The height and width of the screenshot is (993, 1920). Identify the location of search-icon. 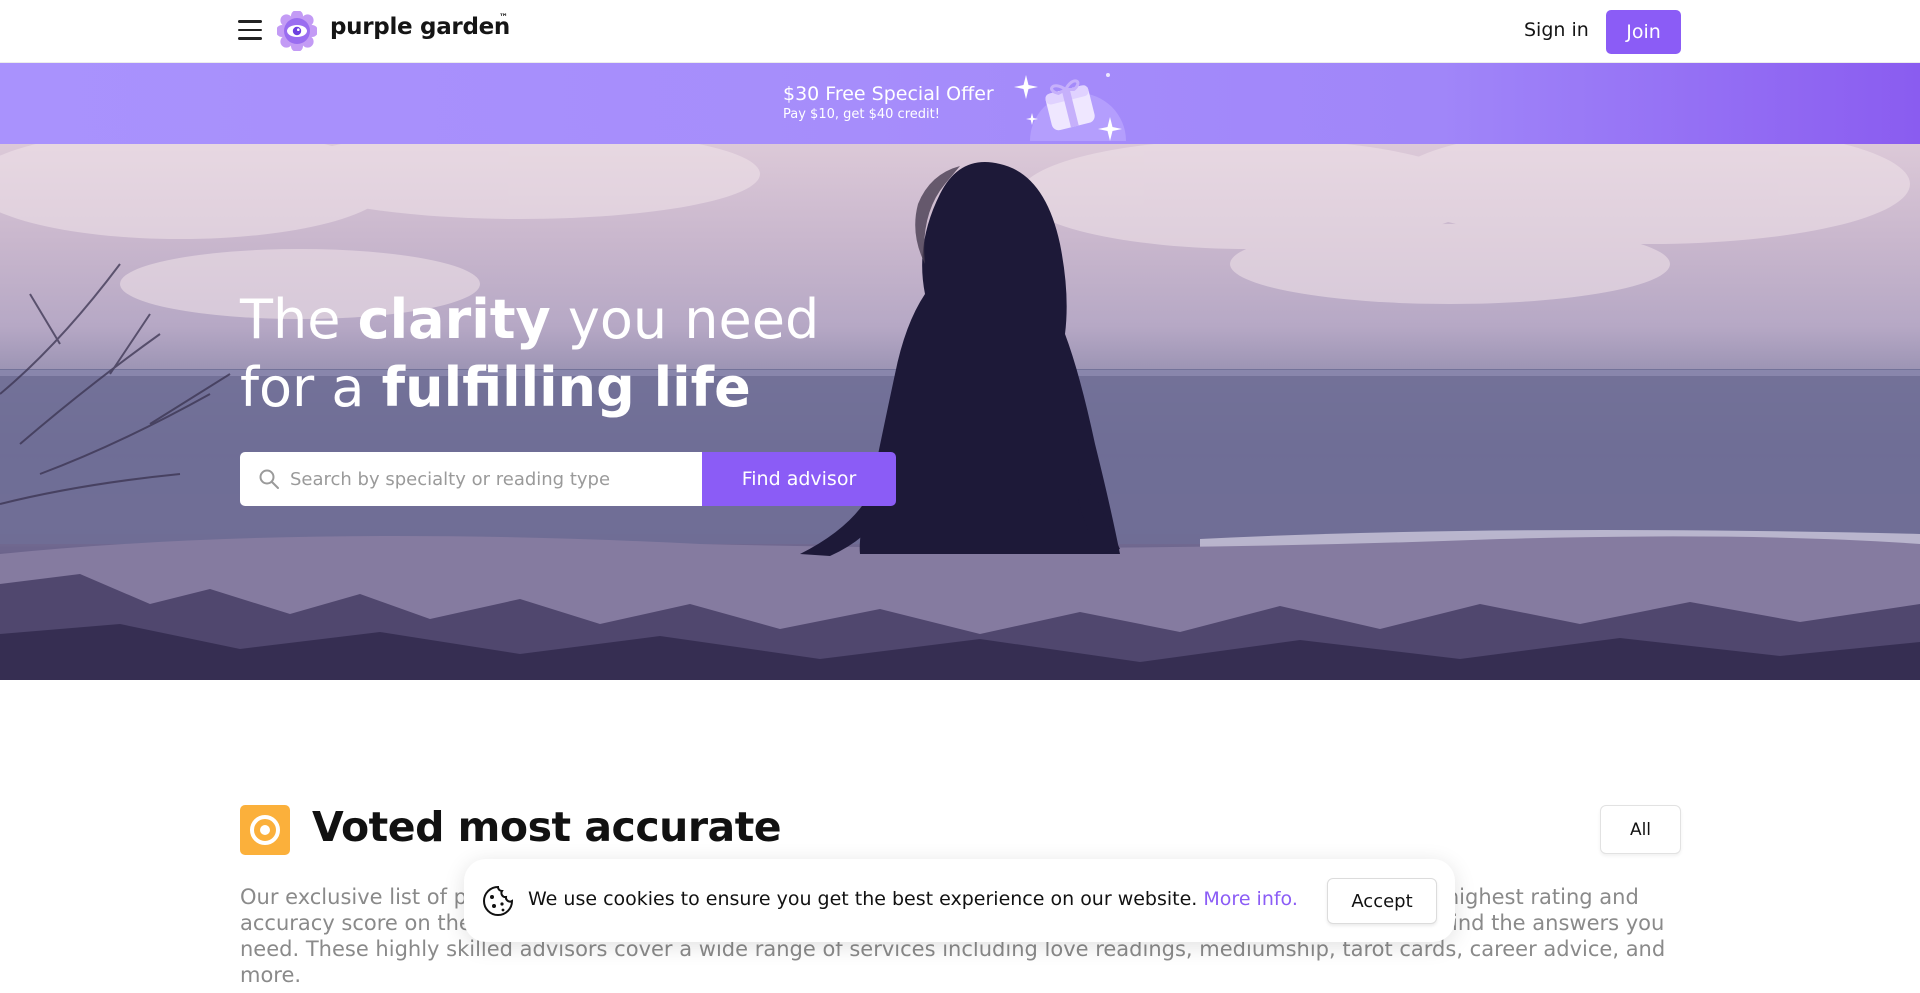
(269, 479).